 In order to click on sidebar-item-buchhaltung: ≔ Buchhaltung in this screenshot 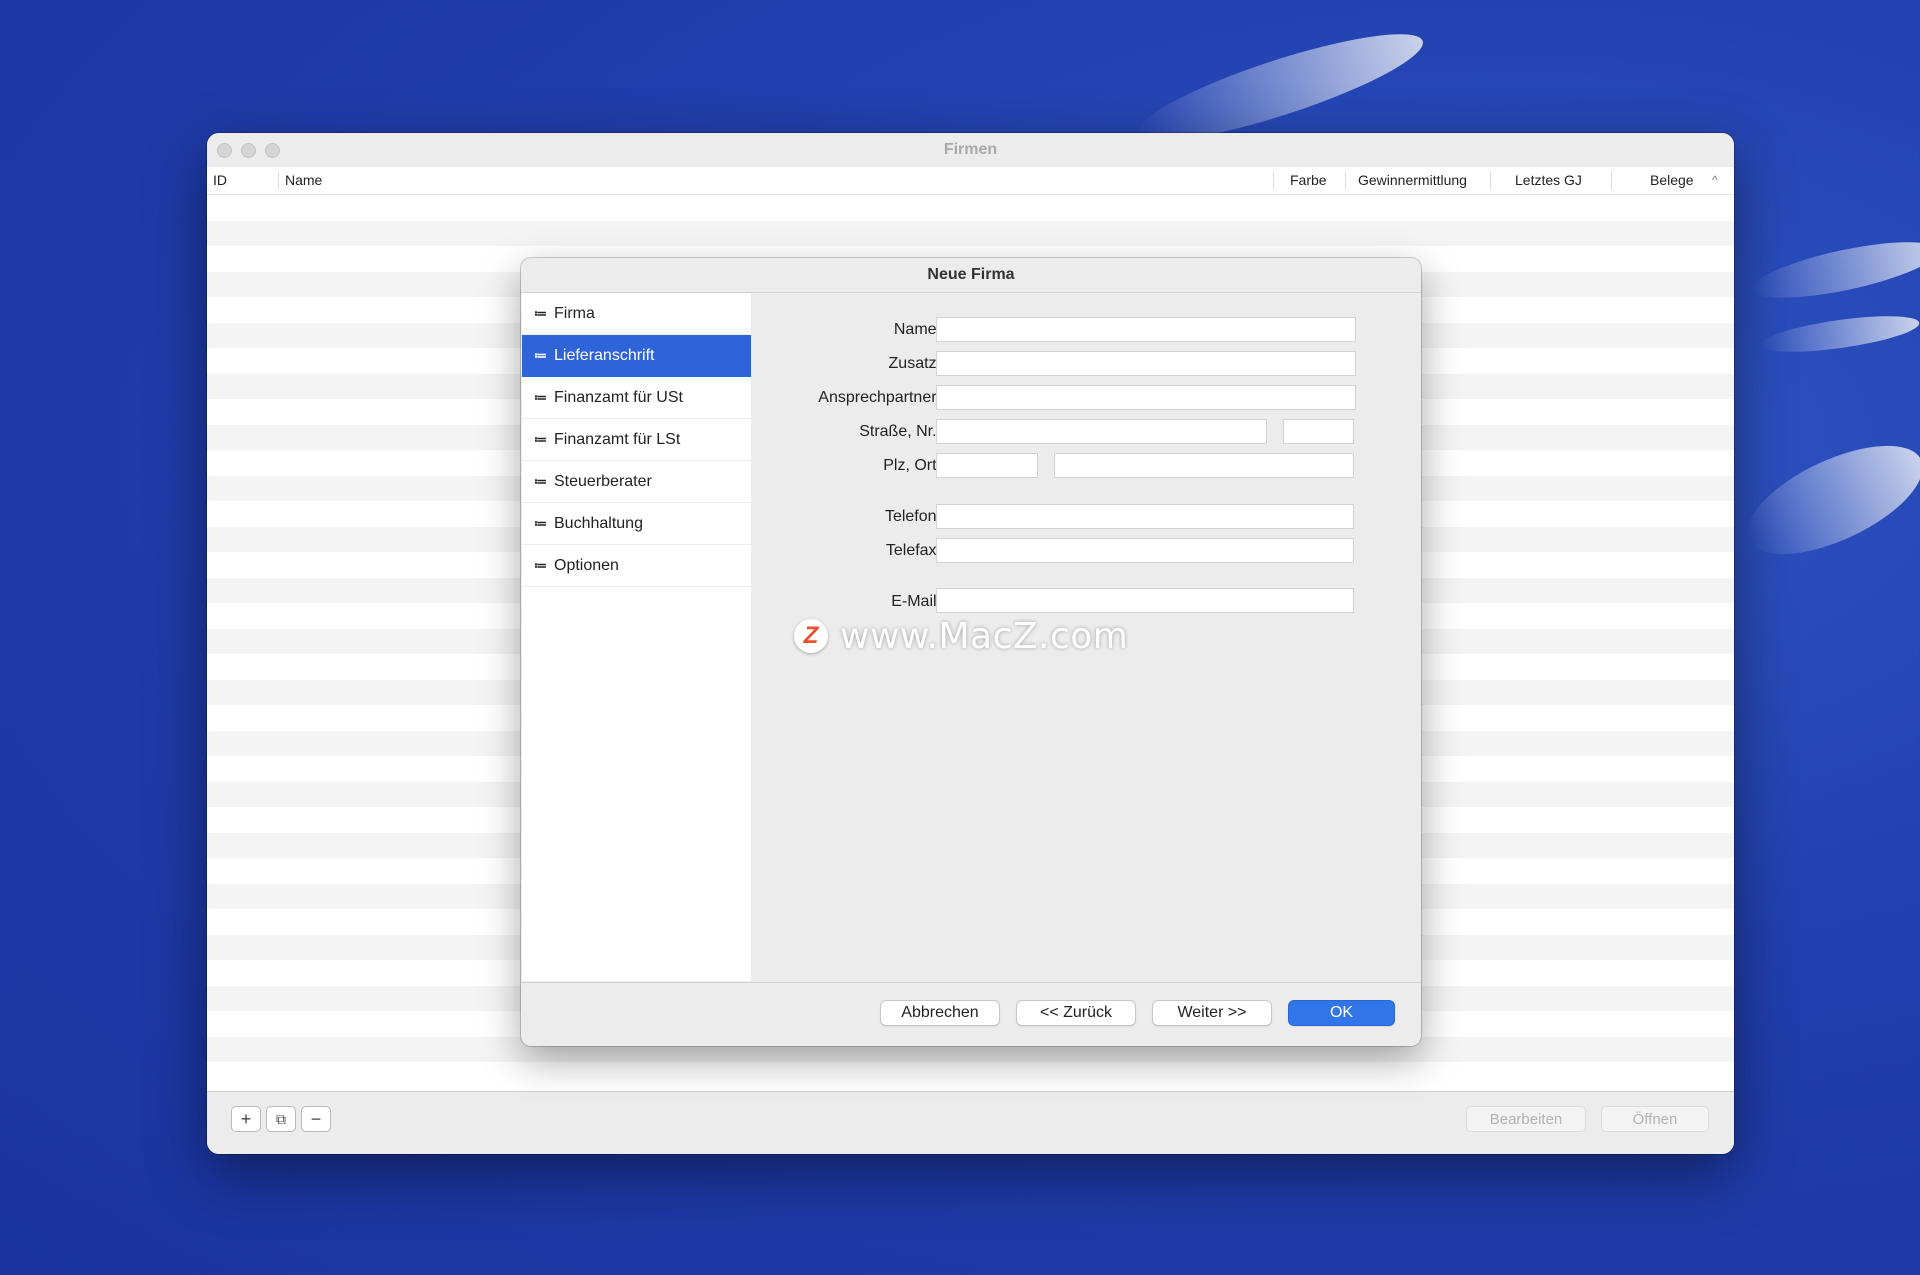, I will do `click(636, 524)`.